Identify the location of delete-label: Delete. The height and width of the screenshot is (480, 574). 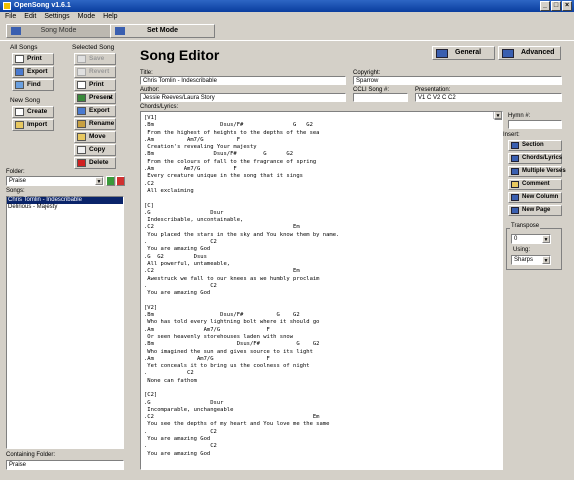
(99, 162).